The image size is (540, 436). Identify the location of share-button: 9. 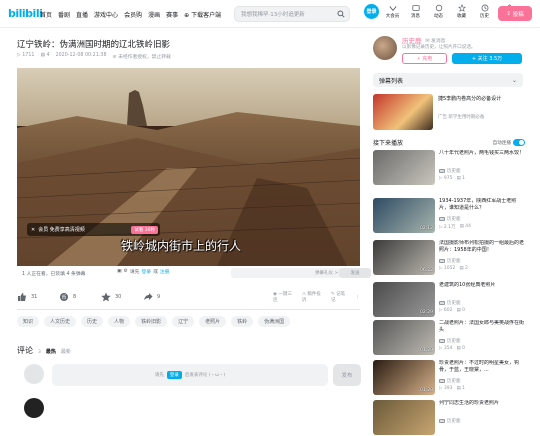
(164, 297).